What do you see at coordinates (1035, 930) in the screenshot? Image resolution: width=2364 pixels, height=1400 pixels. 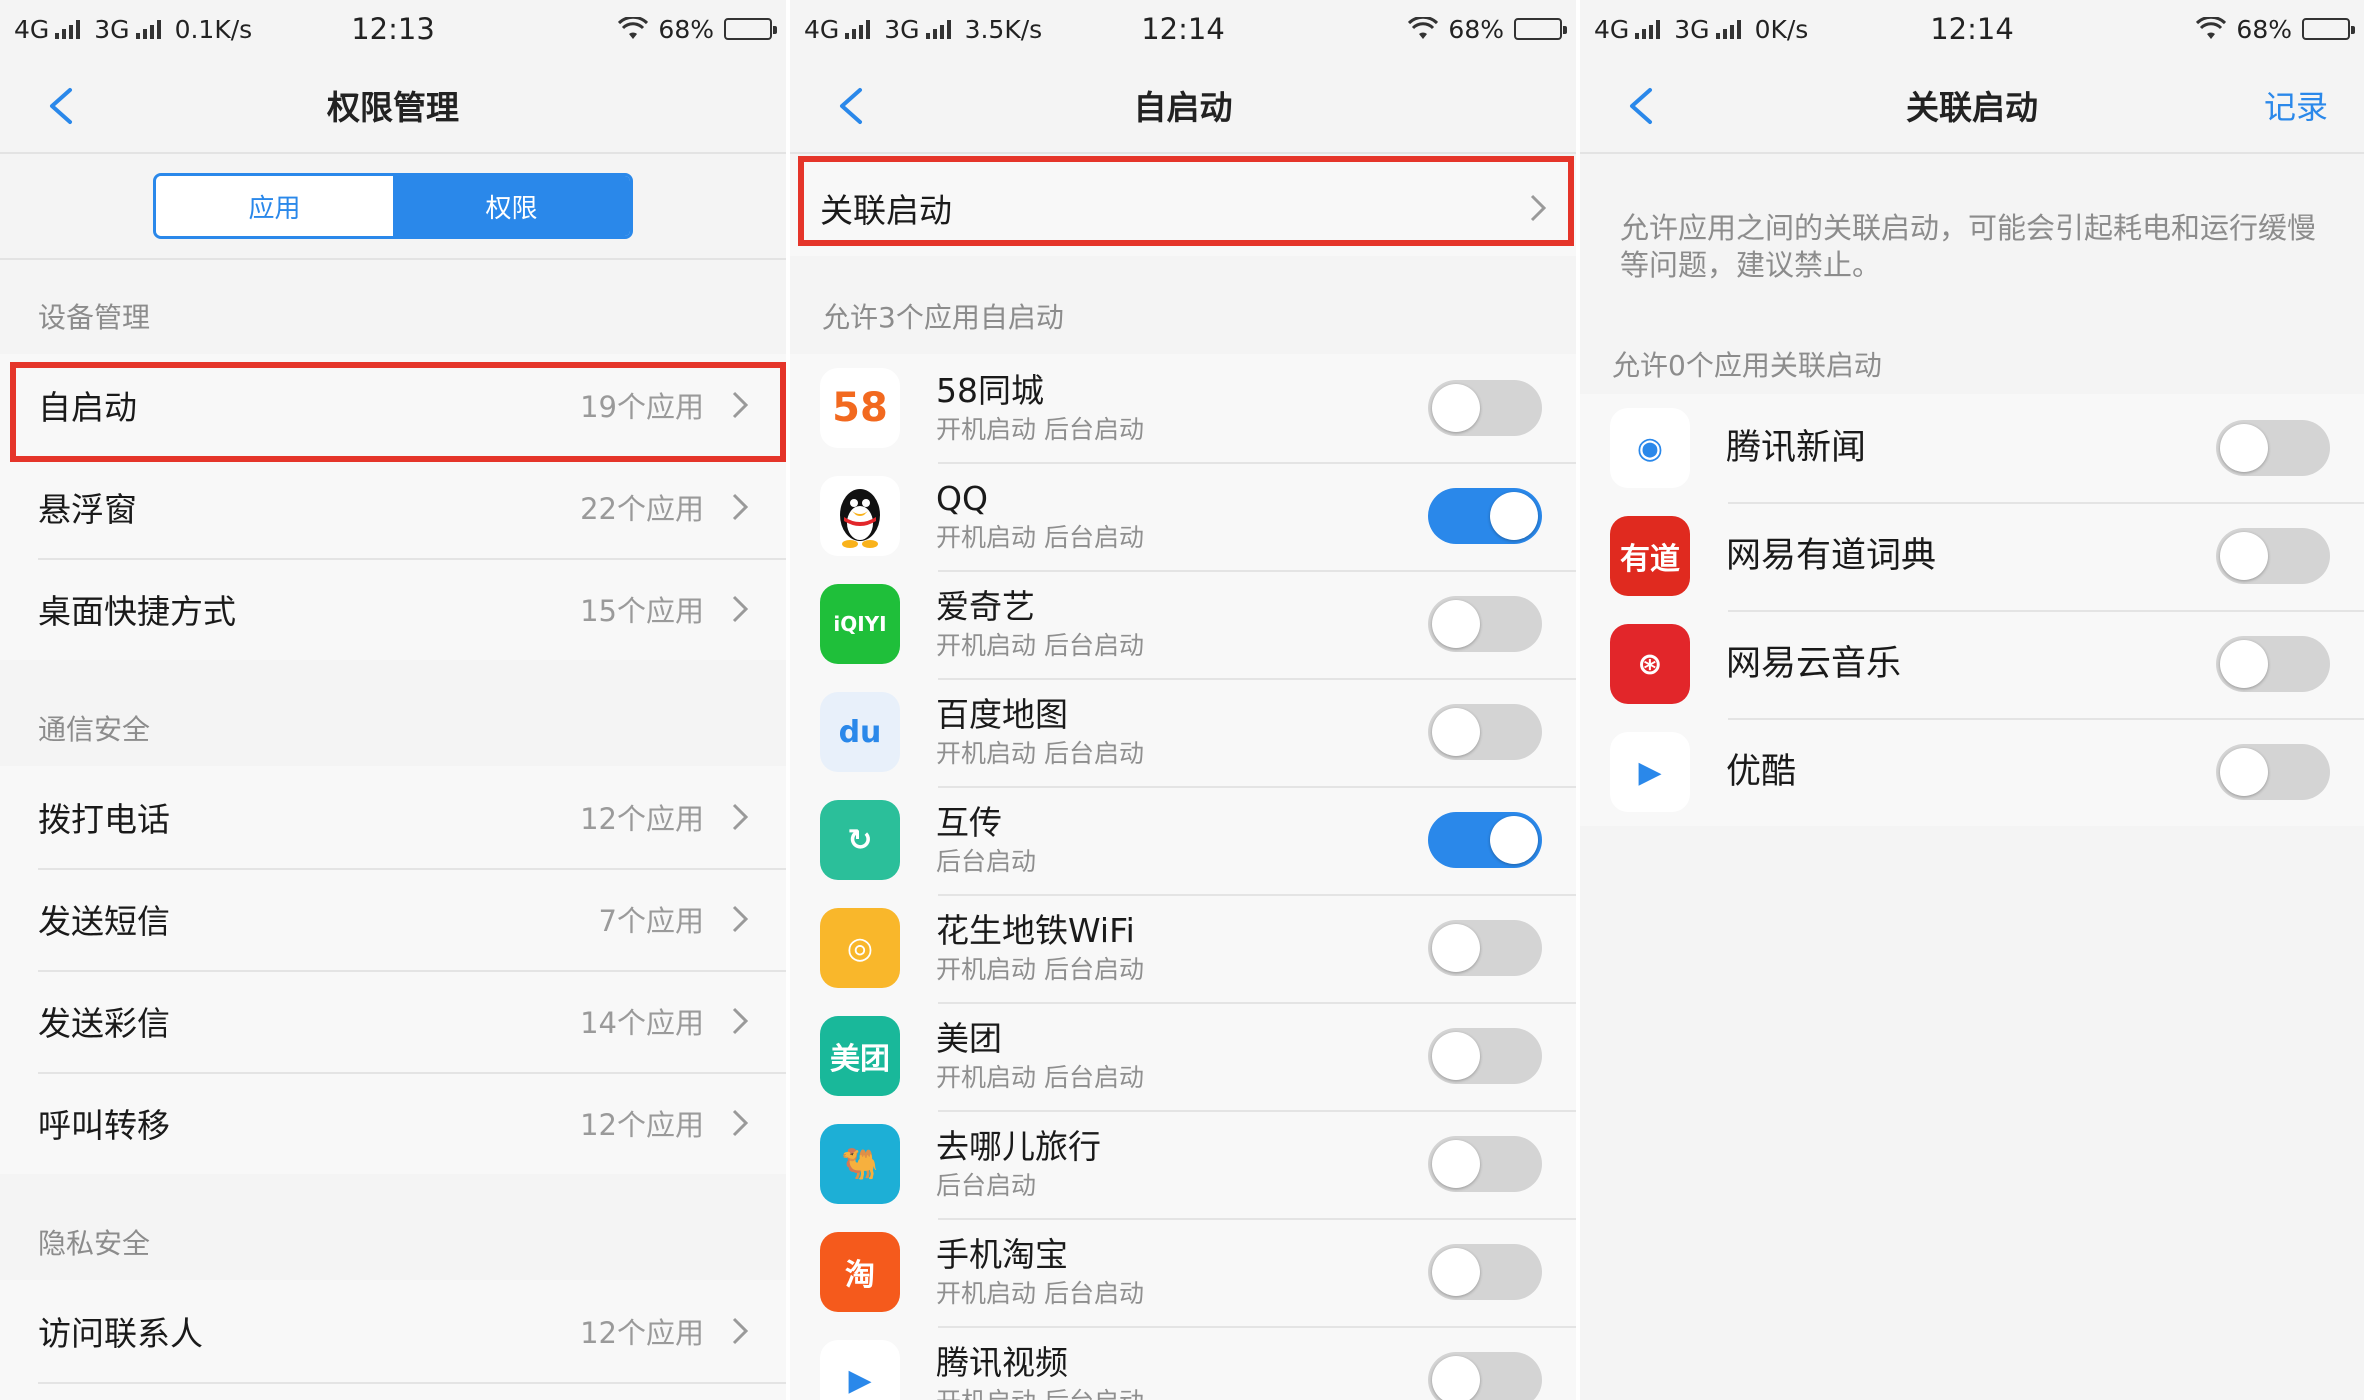 I see `app-name: 花生地铁WiFi` at bounding box center [1035, 930].